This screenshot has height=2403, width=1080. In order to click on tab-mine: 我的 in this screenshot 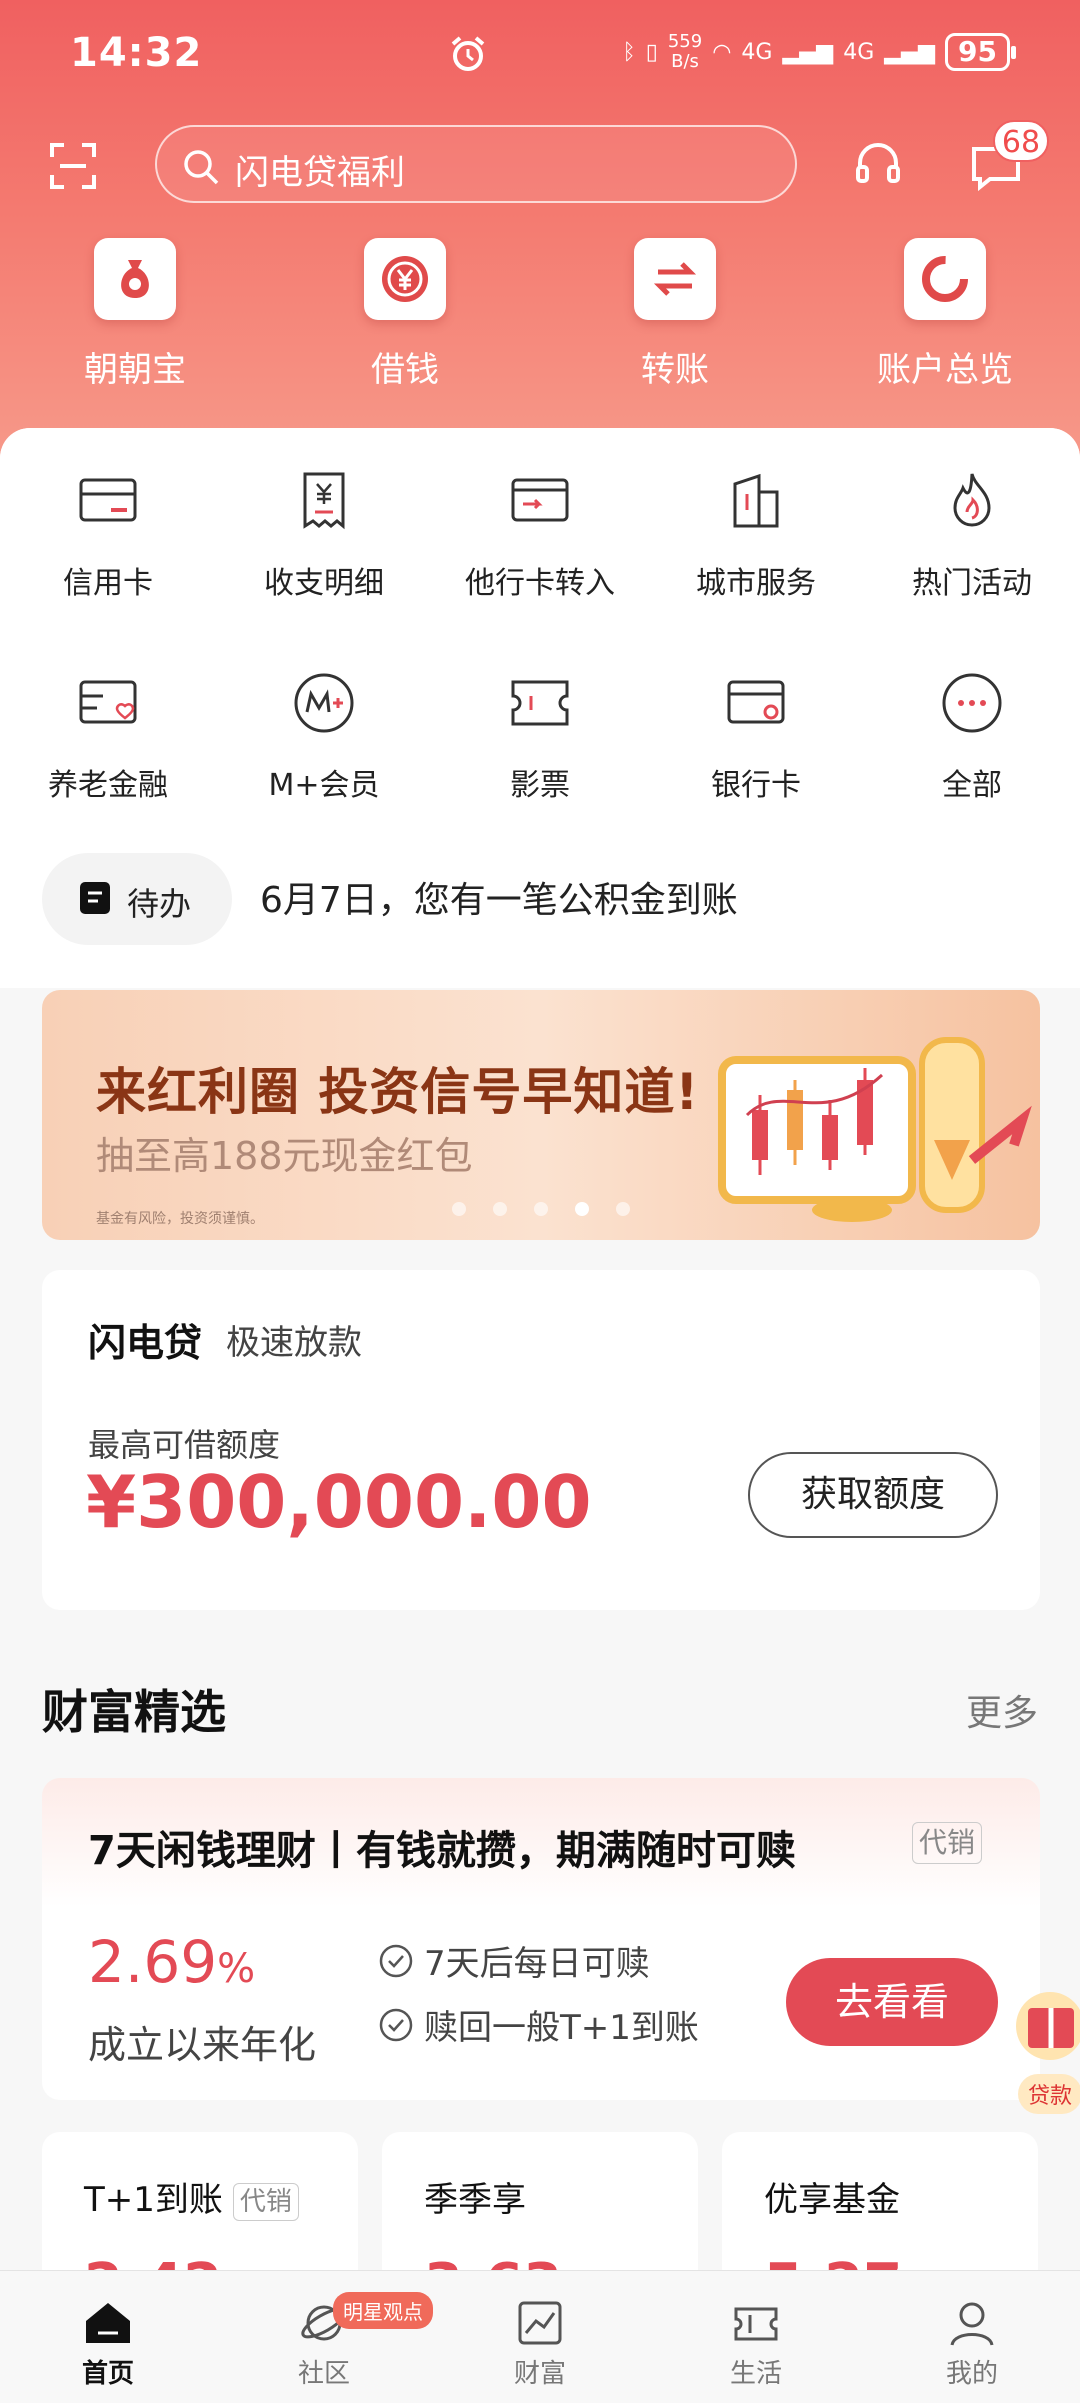, I will do `click(972, 2337)`.